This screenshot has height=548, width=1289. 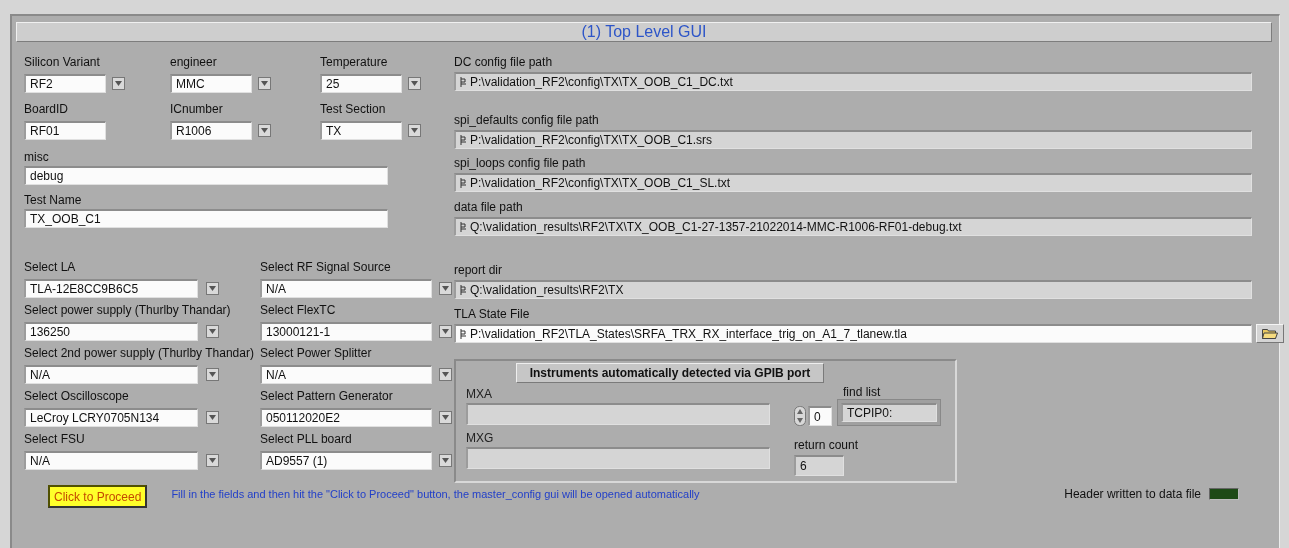 What do you see at coordinates (306, 439) in the screenshot?
I see `field-label: Select PLL board` at bounding box center [306, 439].